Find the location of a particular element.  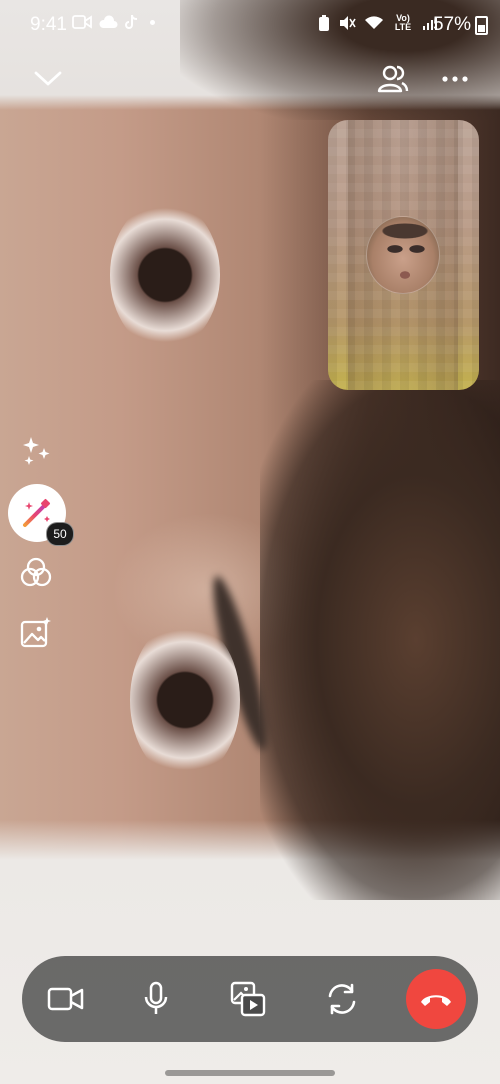

video-camera-icon is located at coordinates (65, 999).